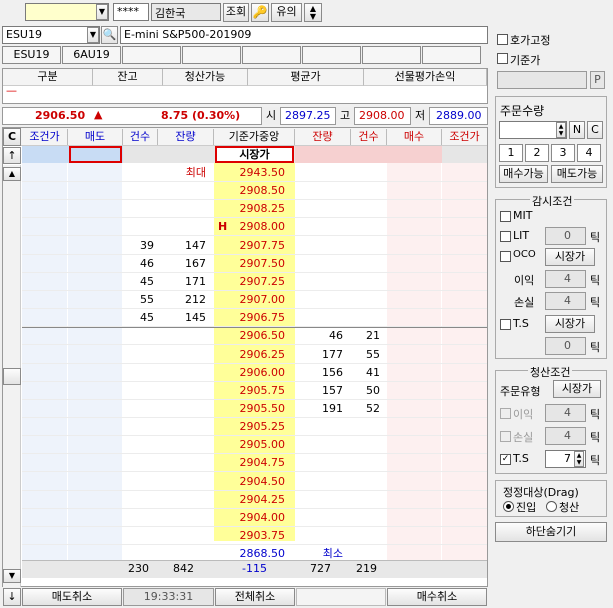 The height and width of the screenshot is (608, 613). What do you see at coordinates (31, 55) in the screenshot?
I see `tab-1: ESU19` at bounding box center [31, 55].